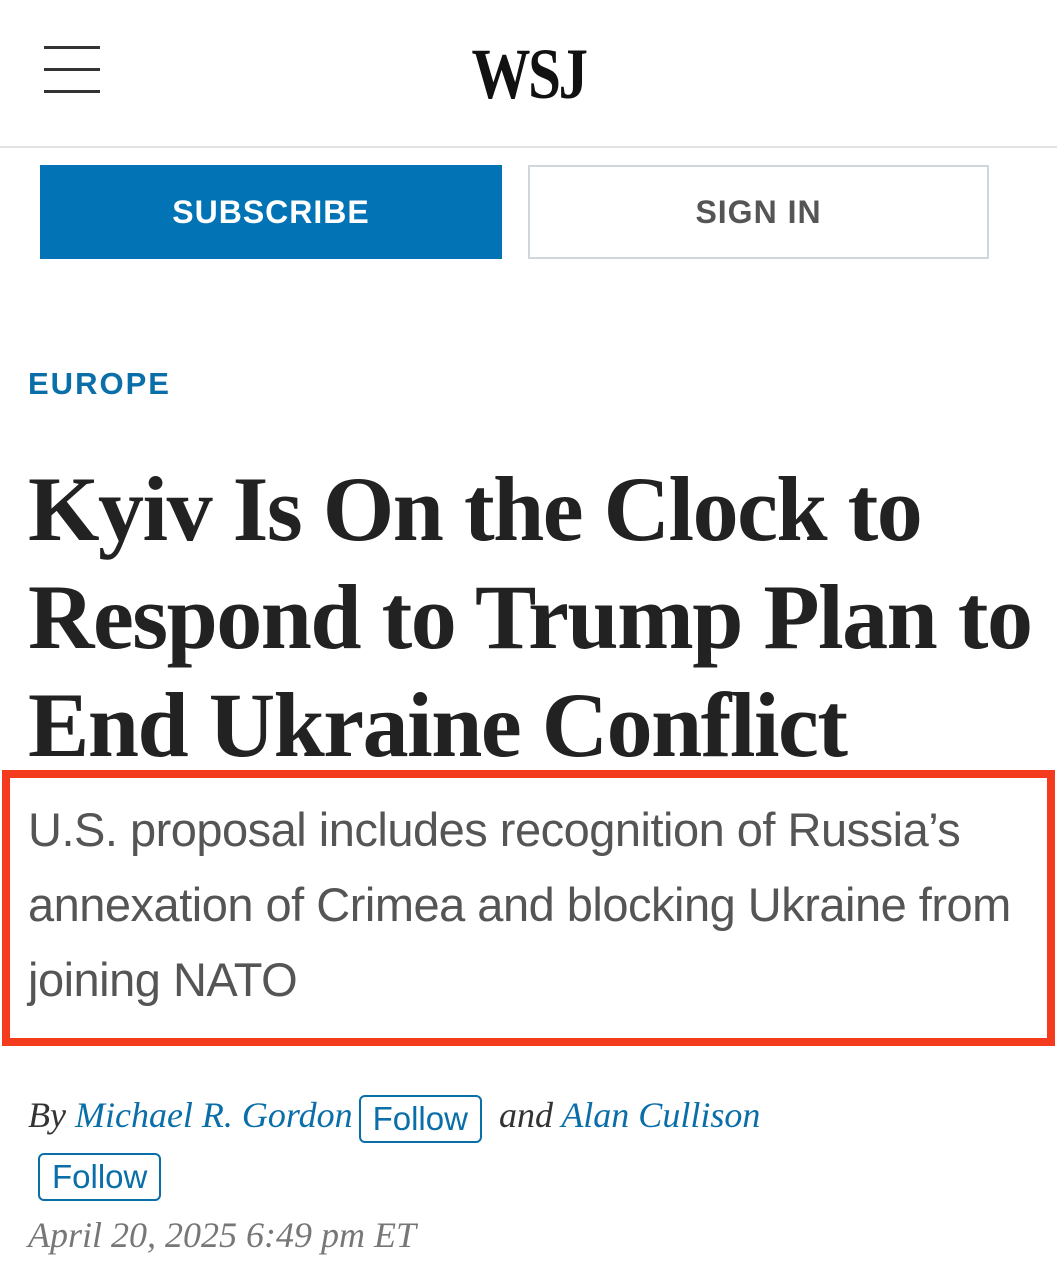 The width and height of the screenshot is (1057, 1280). Describe the element at coordinates (222, 1235) in the screenshot. I see `publish-date: April 20, 2025 6:49 pm ET` at that location.